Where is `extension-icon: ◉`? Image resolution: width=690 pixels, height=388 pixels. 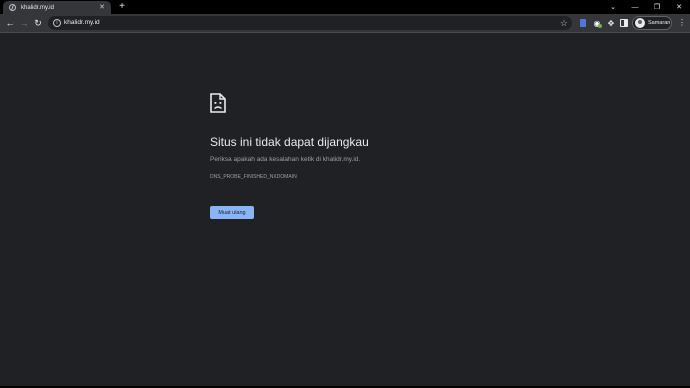
extension-icon: ◉ is located at coordinates (597, 23).